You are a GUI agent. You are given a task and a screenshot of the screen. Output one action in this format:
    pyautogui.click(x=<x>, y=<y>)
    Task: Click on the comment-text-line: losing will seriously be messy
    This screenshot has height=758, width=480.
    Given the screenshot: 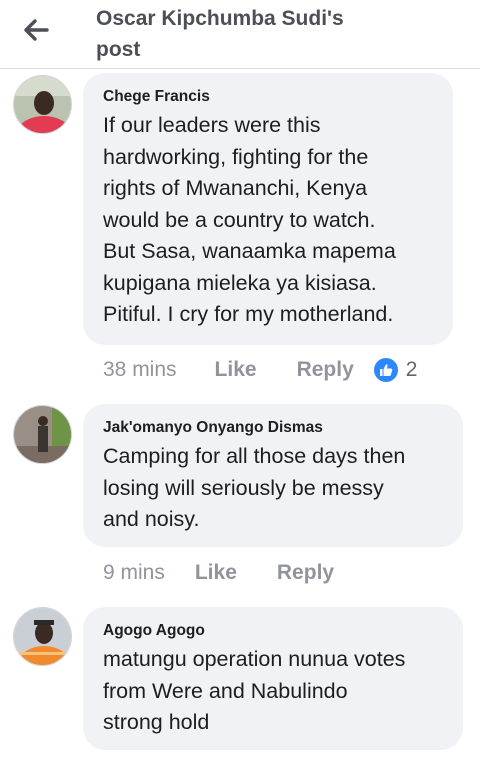 What is the action you would take?
    pyautogui.click(x=243, y=487)
    